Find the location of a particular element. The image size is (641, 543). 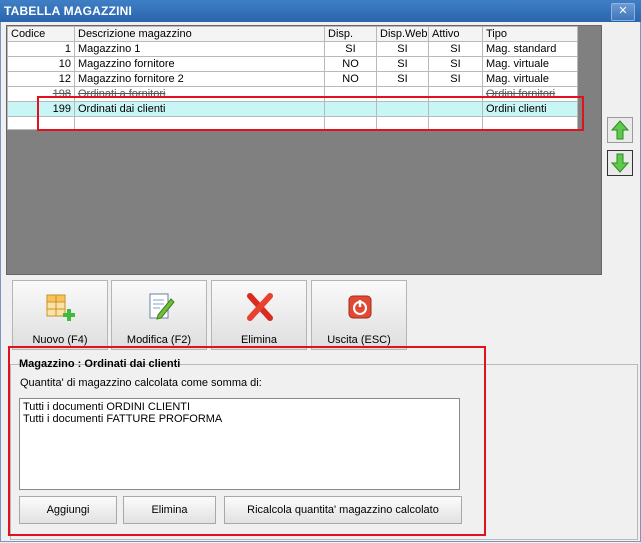

edit-button-label: Modifica (F2) is located at coordinates (159, 340).